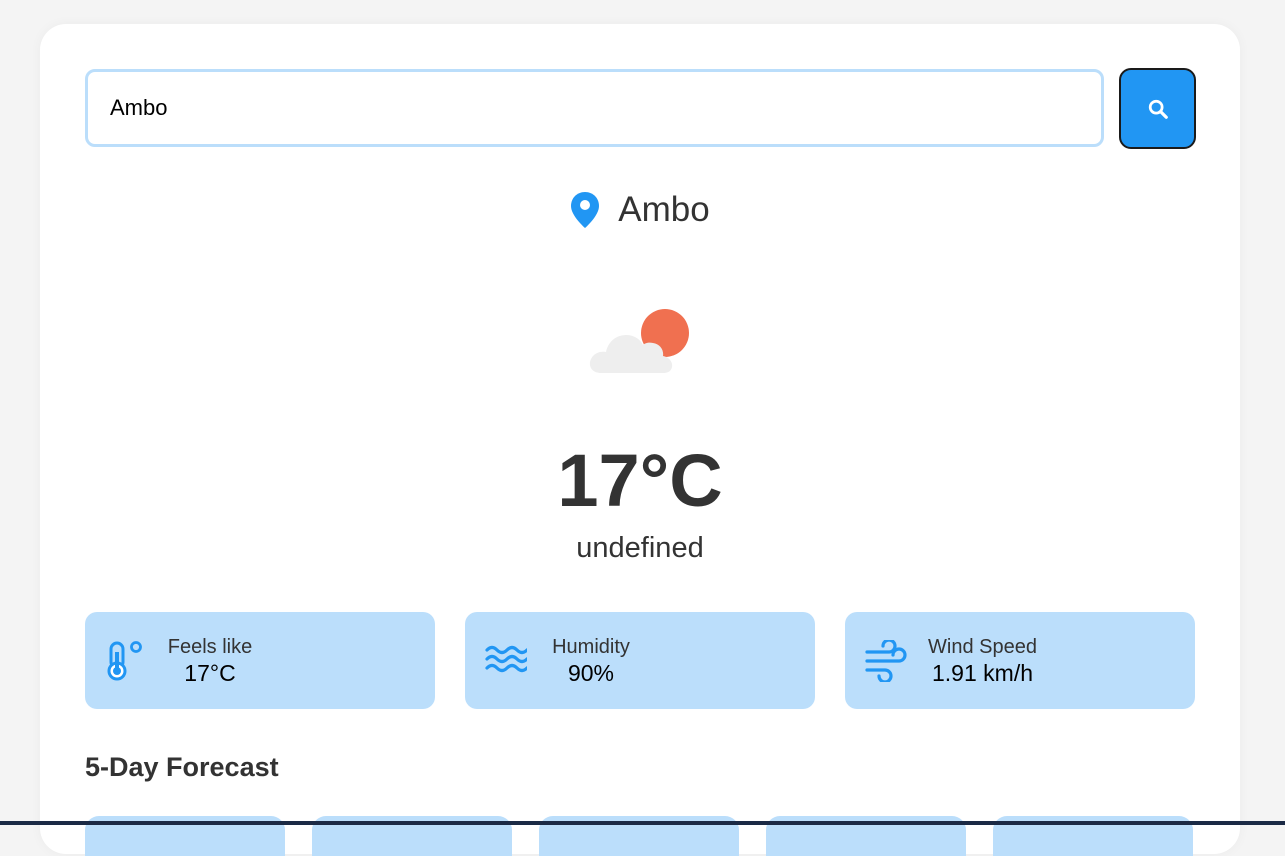 This screenshot has width=1285, height=856. Describe the element at coordinates (210, 673) in the screenshot. I see `feels-like-value: 17°C` at that location.